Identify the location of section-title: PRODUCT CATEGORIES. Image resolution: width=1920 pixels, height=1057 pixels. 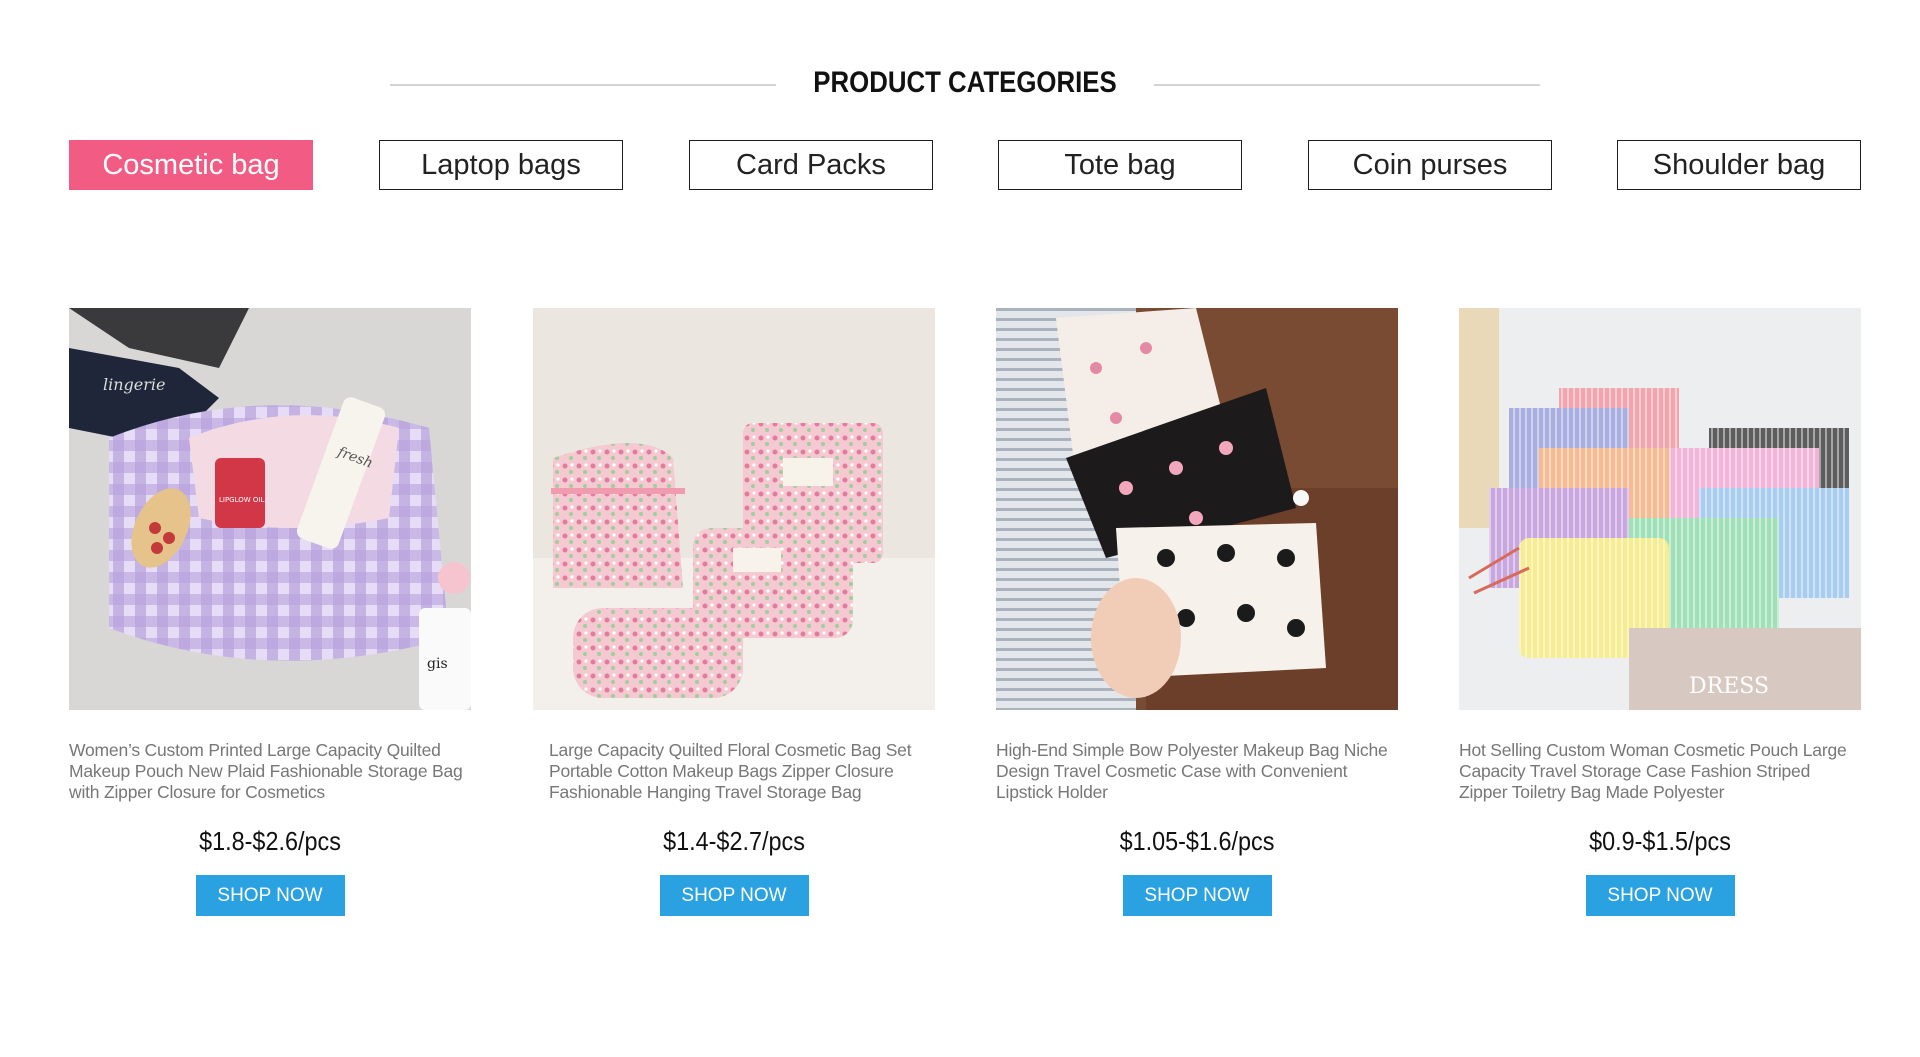
(965, 82).